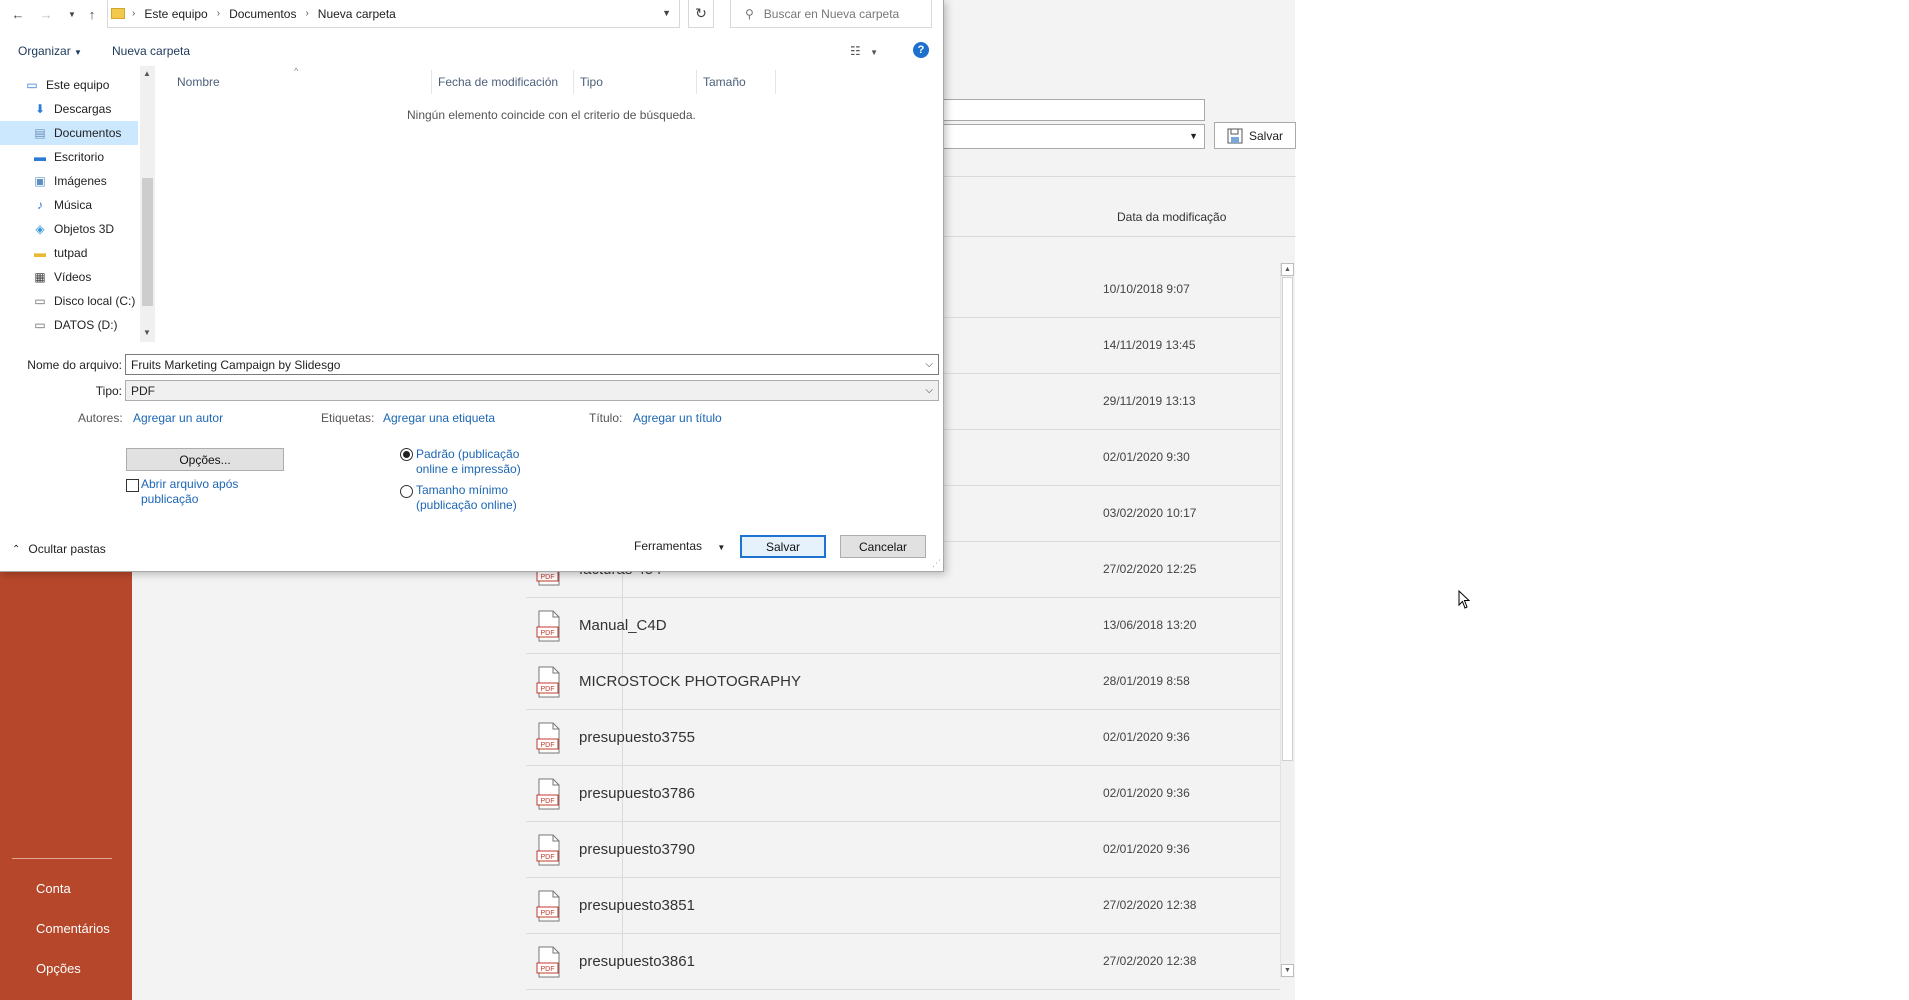 Image resolution: width=1909 pixels, height=1000 pixels. Describe the element at coordinates (132, 485) in the screenshot. I see `open-after-checkbox` at that location.